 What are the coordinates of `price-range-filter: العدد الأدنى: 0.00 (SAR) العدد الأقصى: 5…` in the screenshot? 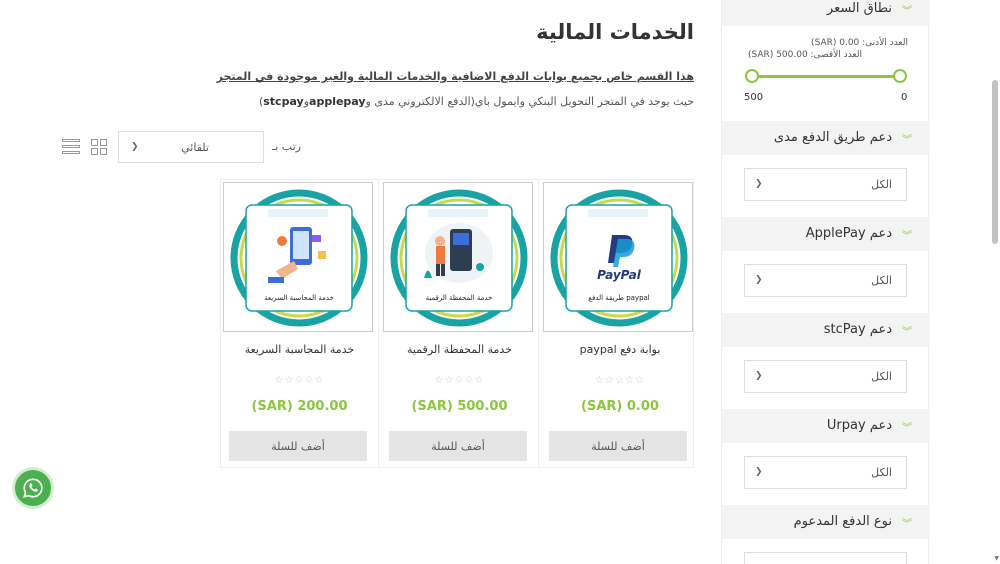 It's located at (826, 73).